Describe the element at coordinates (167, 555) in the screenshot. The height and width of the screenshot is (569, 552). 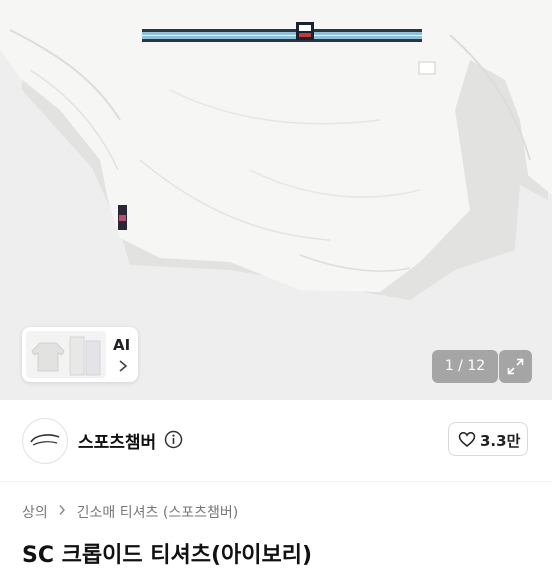
I see `product-title: SC 크롭이드 티셔츠(아이보리)` at that location.